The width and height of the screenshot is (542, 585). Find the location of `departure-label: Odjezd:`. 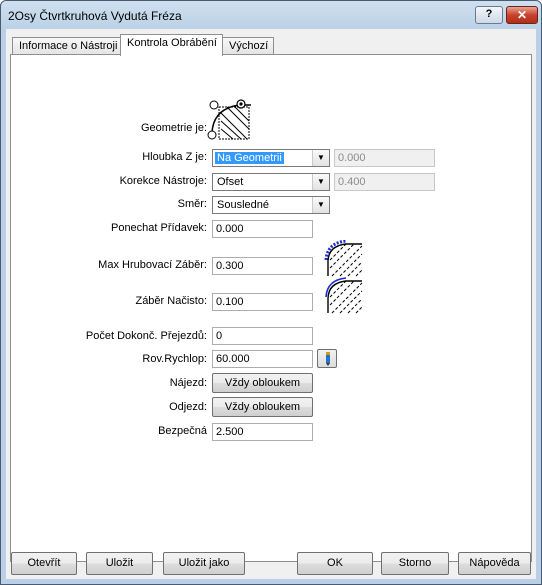

departure-label: Odjezd: is located at coordinates (188, 407).